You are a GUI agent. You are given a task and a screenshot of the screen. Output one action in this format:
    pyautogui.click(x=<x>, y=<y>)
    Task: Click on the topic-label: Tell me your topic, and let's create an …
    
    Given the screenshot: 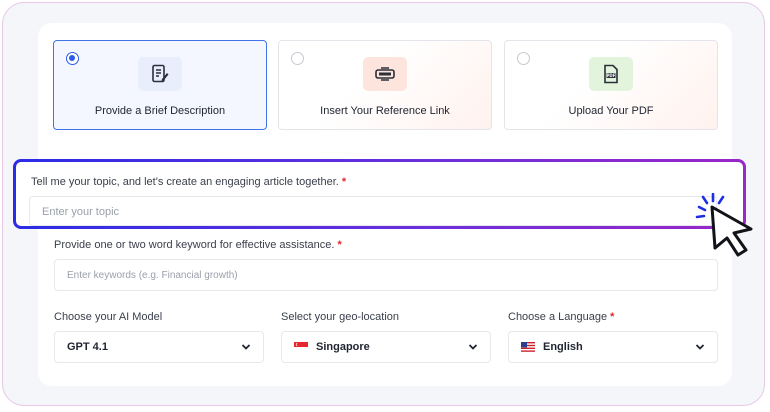 What is the action you would take?
    pyautogui.click(x=188, y=182)
    